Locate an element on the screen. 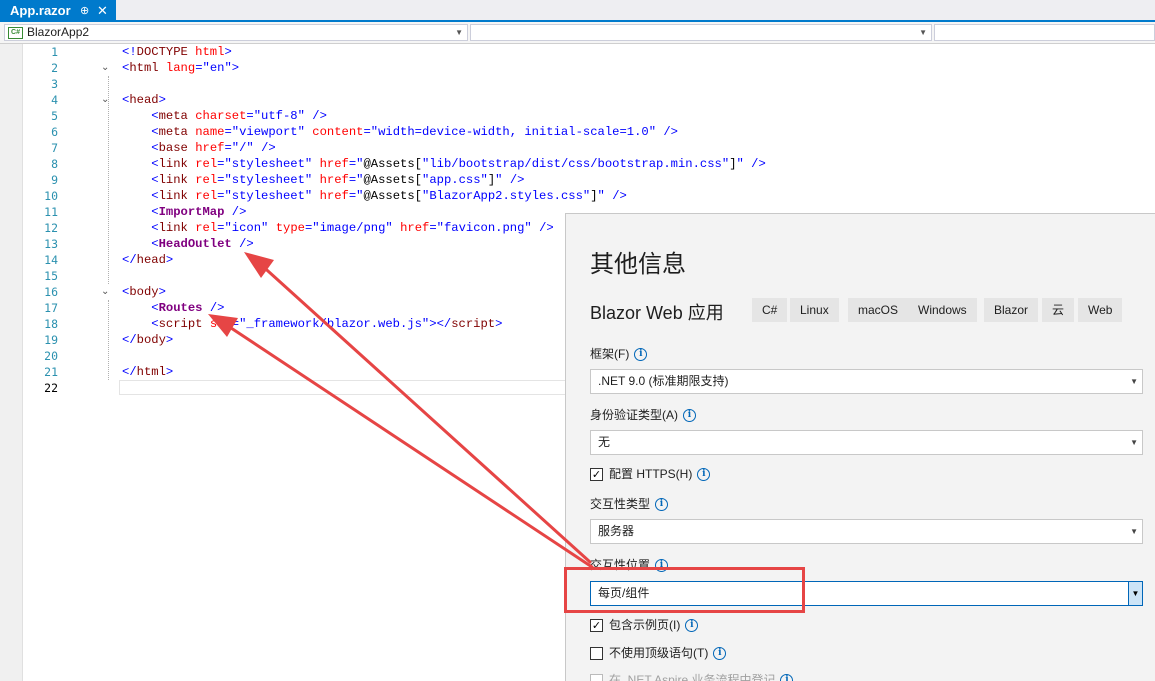 This screenshot has height=681, width=1155. line-number: 18 is located at coordinates (51, 324).